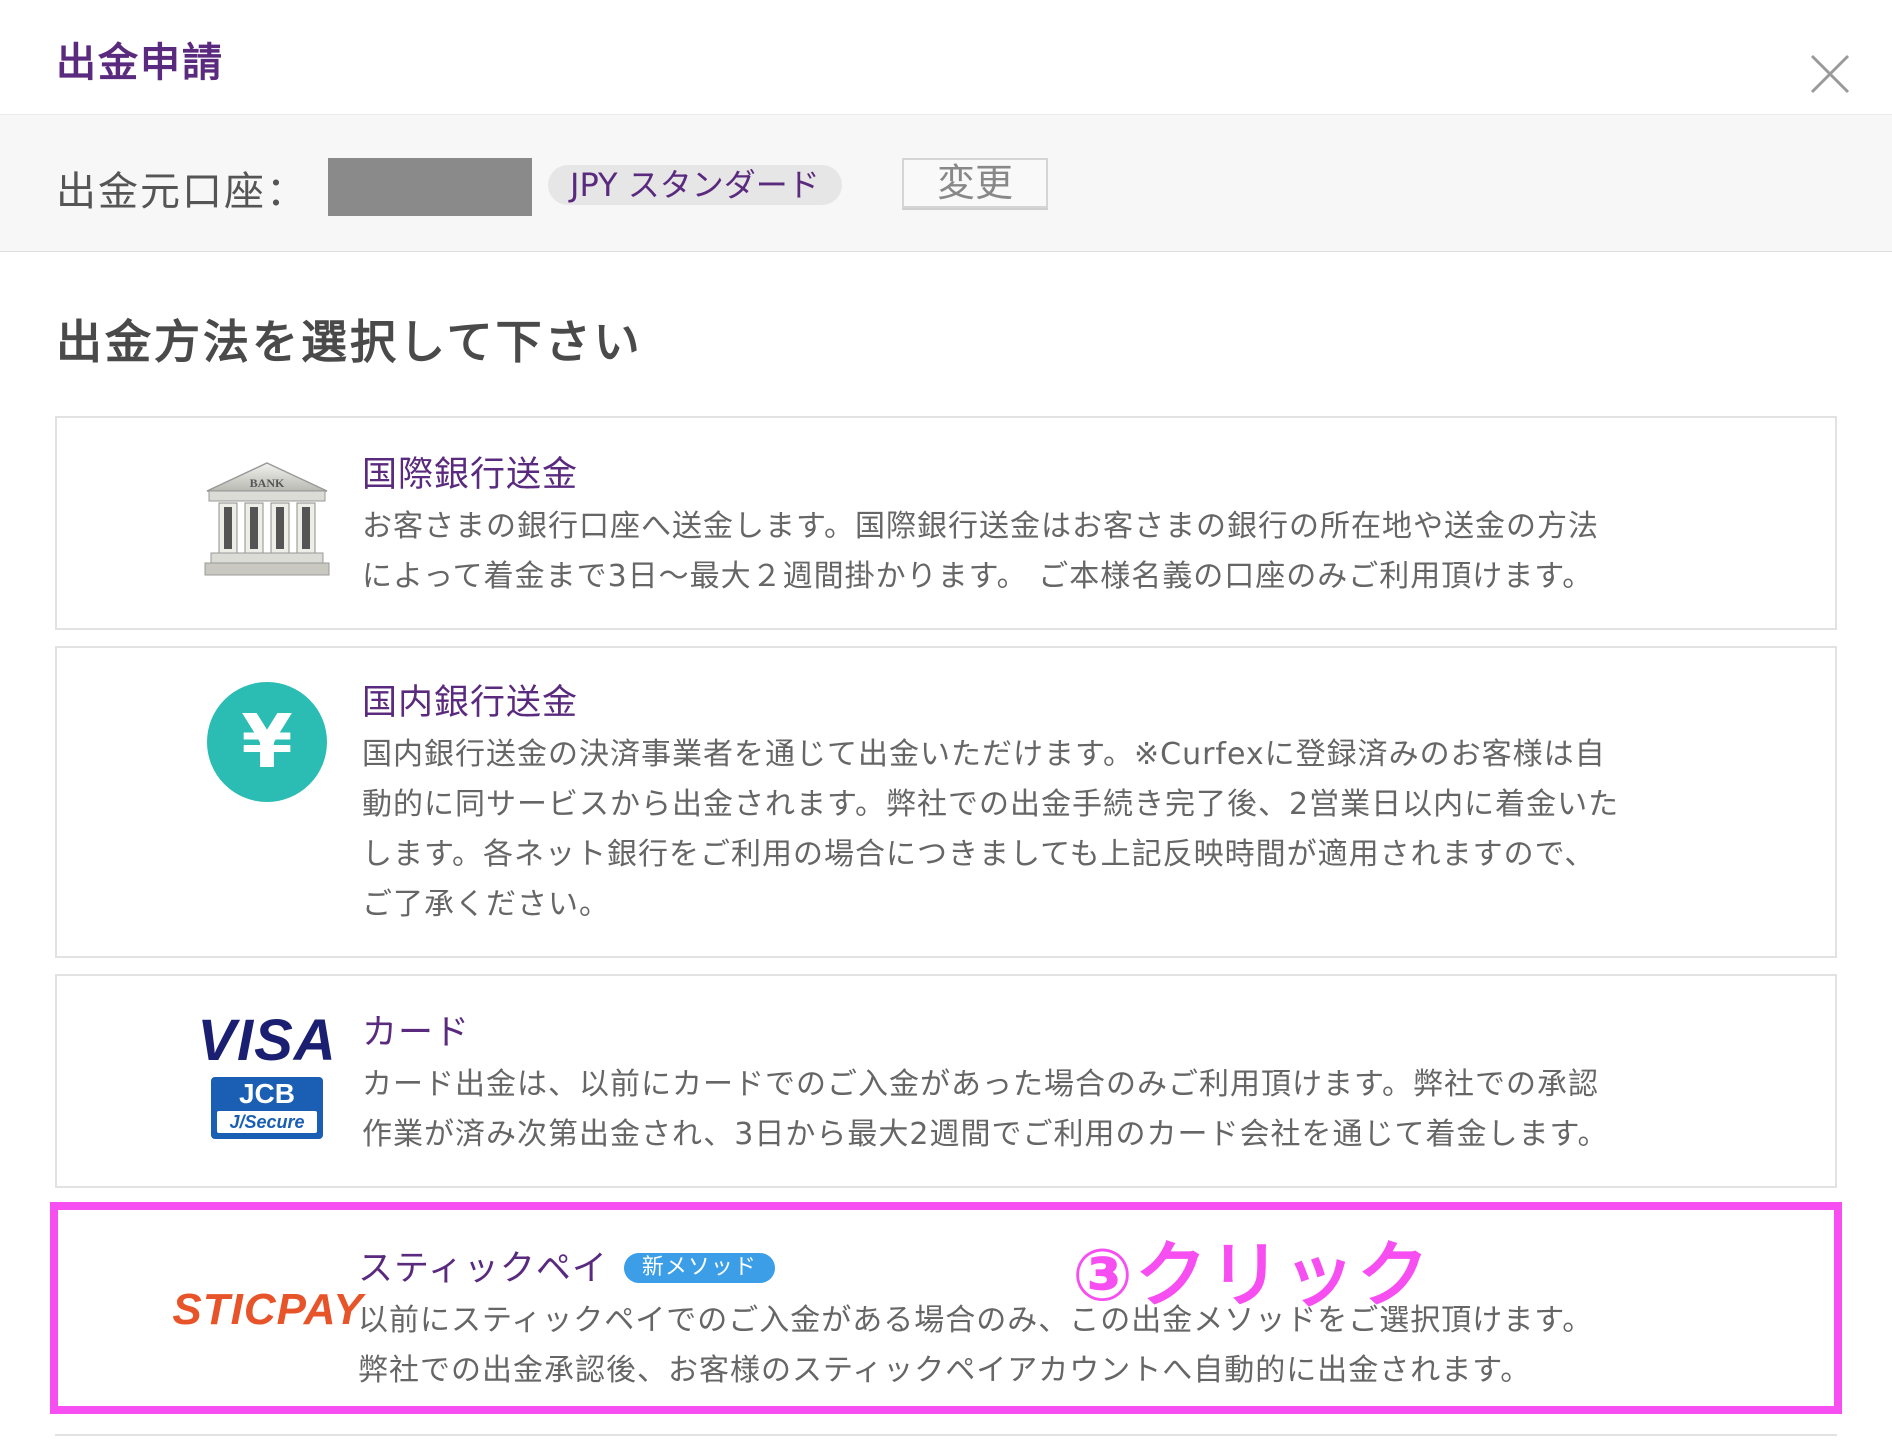 This screenshot has width=1892, height=1456. Describe the element at coordinates (267, 1040) in the screenshot. I see `visa-logo: VISA` at that location.